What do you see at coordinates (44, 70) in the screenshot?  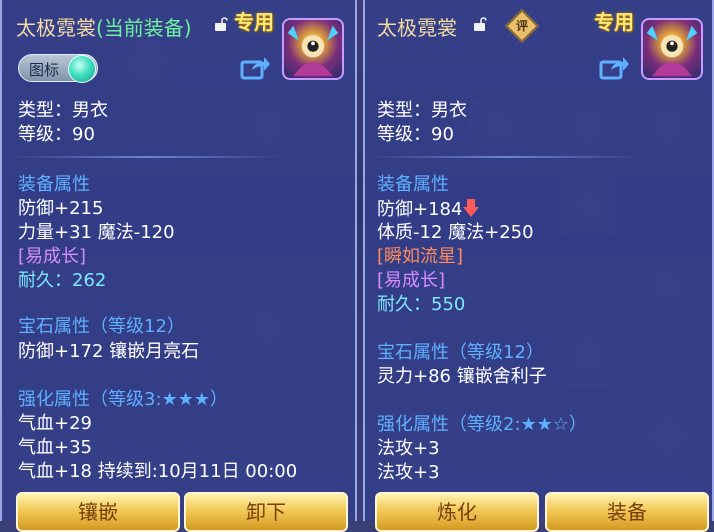 I see `icon-toggle-label: 图标` at bounding box center [44, 70].